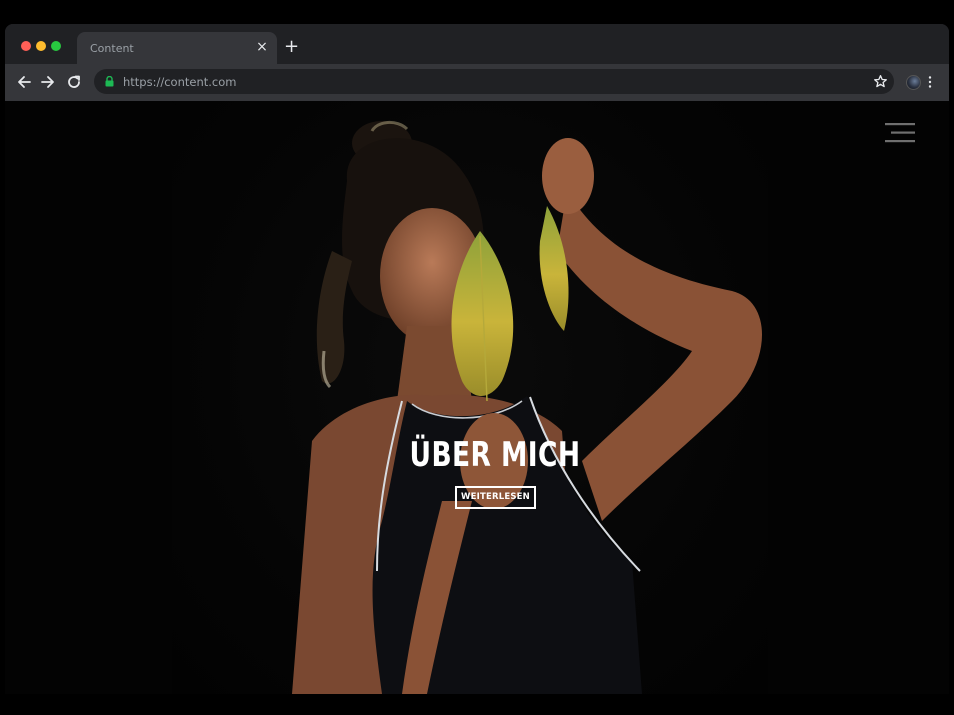 This screenshot has width=954, height=715. I want to click on toolbar: https://content.com, so click(477, 82).